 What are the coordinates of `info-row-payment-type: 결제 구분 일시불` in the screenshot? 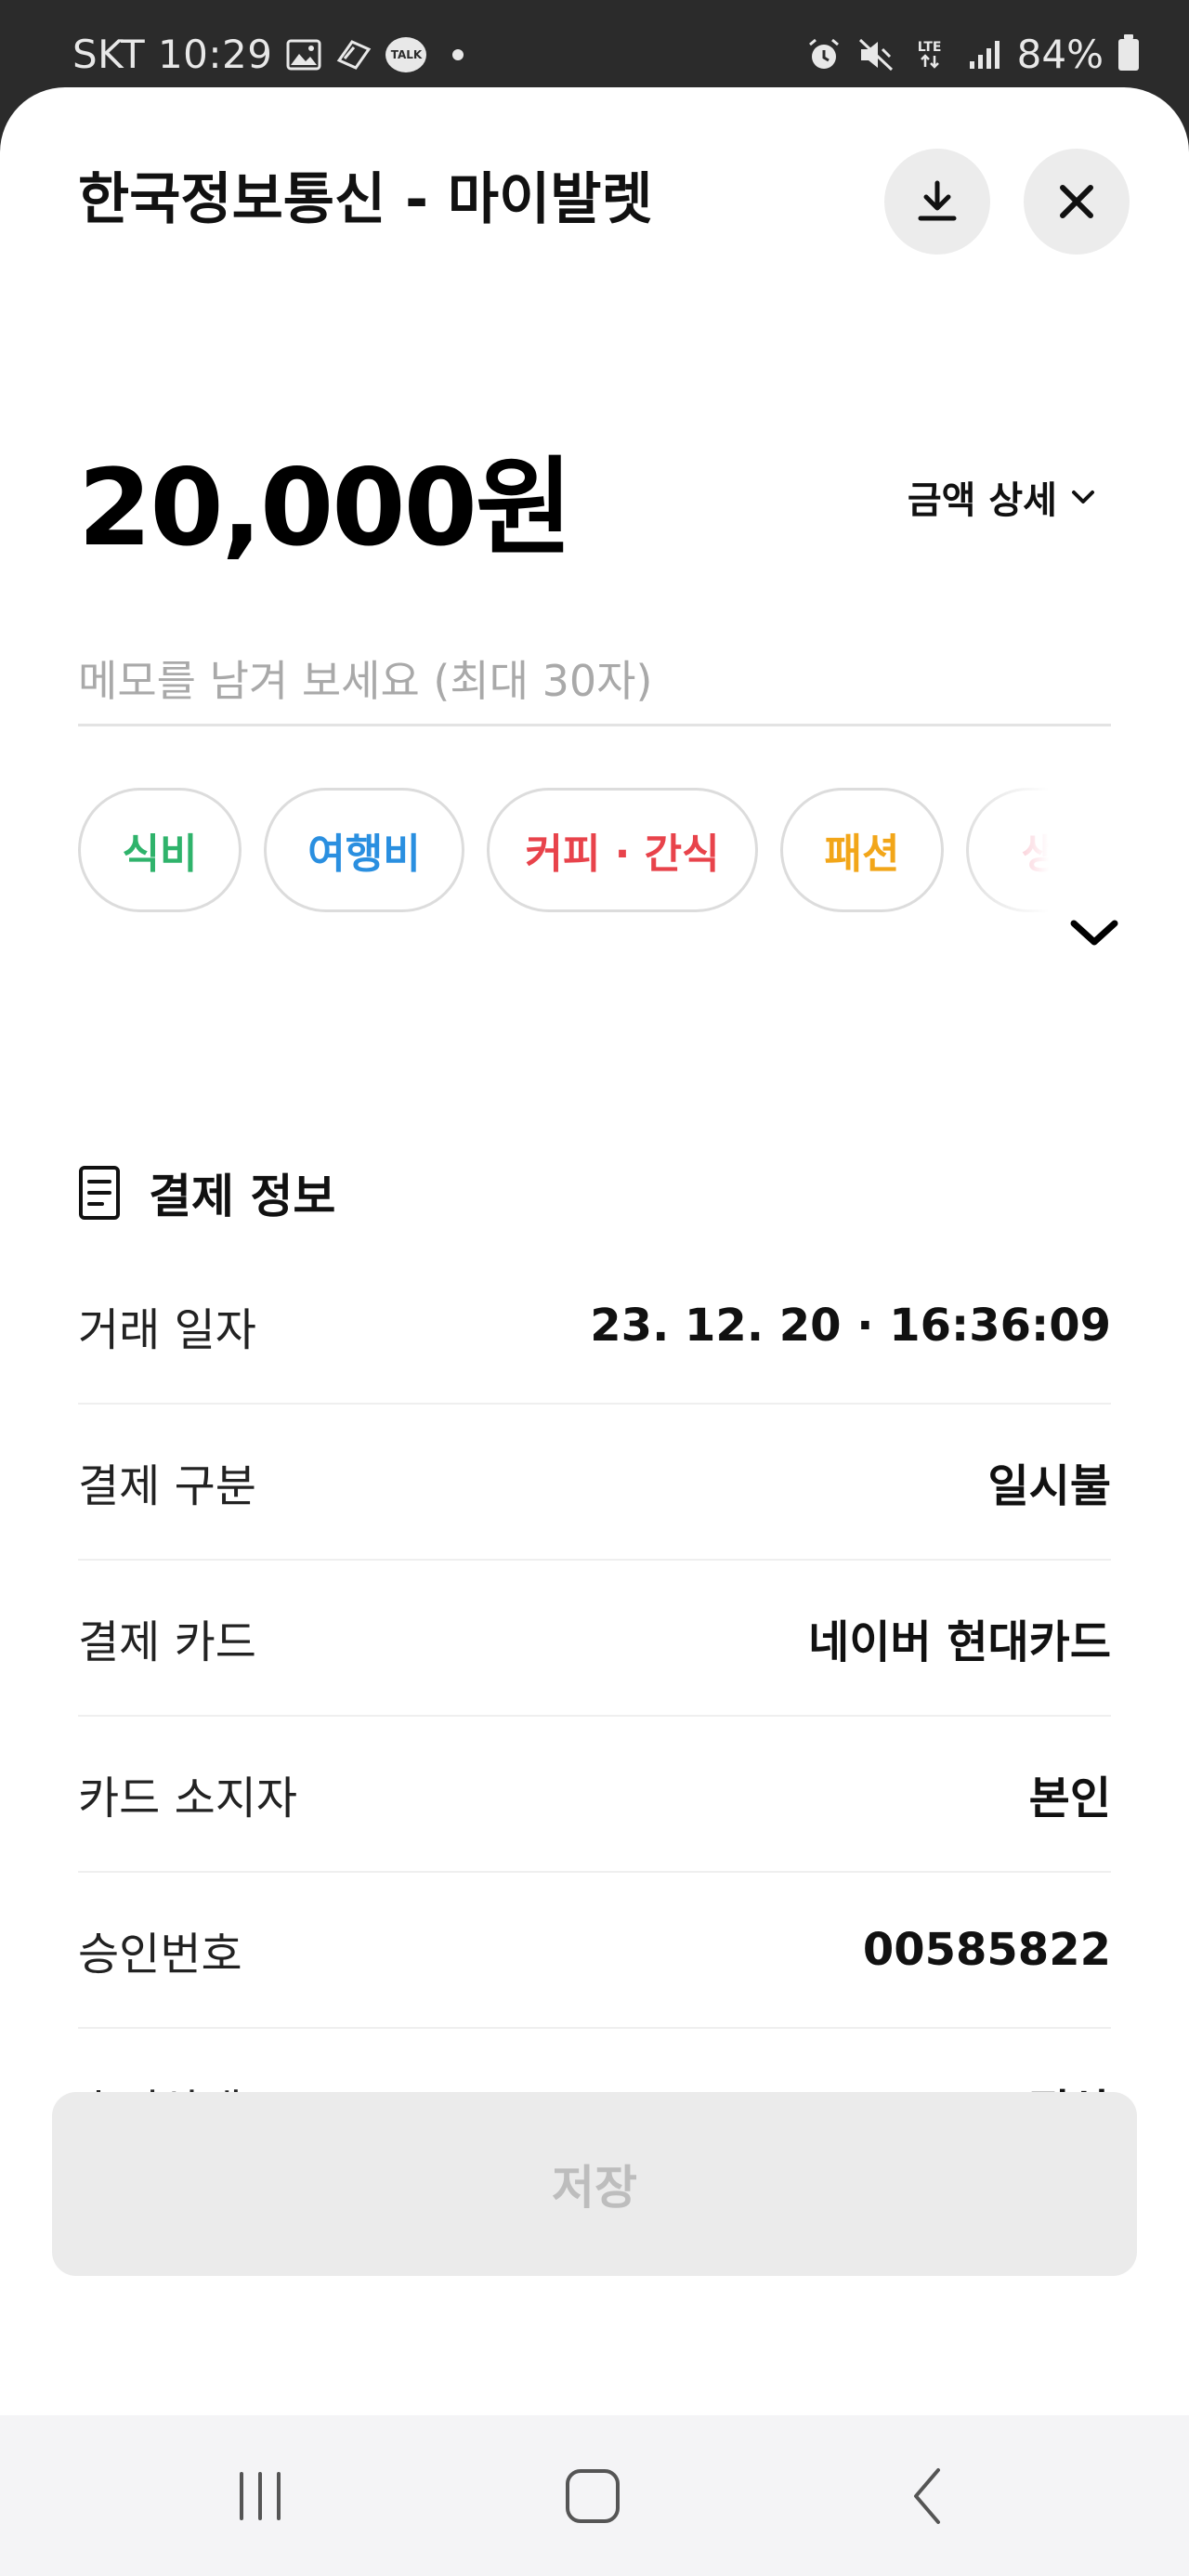 It's located at (594, 1483).